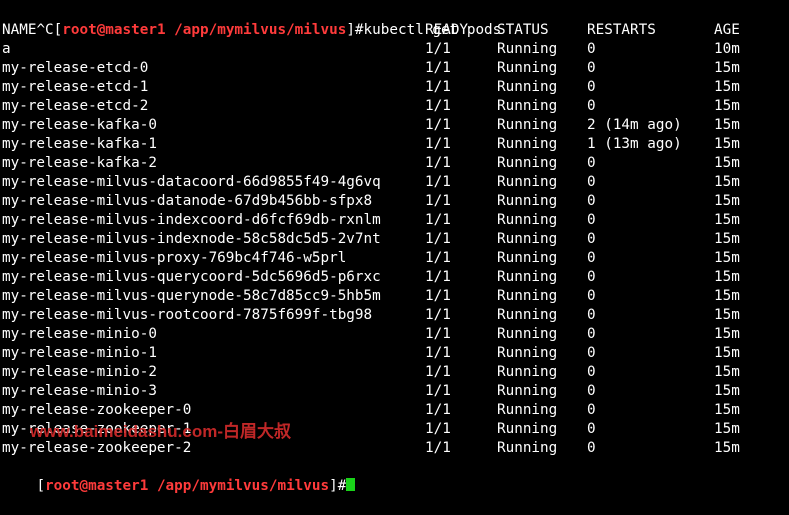 The width and height of the screenshot is (789, 515). Describe the element at coordinates (6, 49) in the screenshot. I see `pod-name: a` at that location.